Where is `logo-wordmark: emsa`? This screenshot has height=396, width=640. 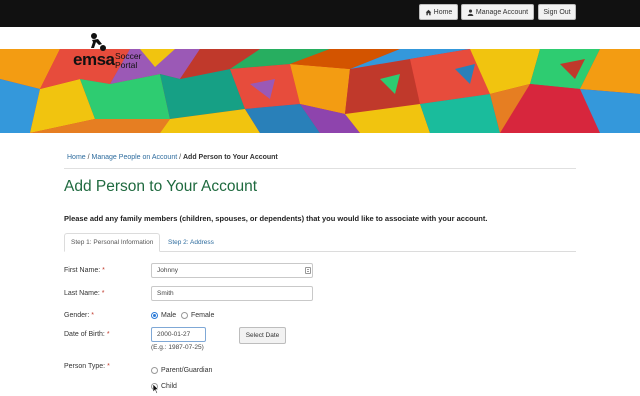 logo-wordmark: emsa is located at coordinates (94, 59).